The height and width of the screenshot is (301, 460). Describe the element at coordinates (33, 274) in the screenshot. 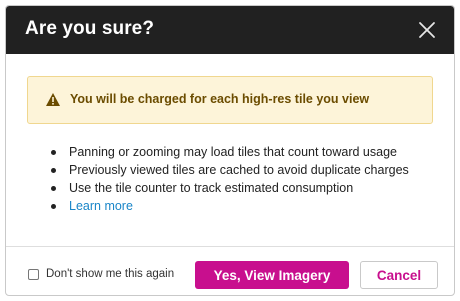

I see `dont-show-again-checkbox` at that location.